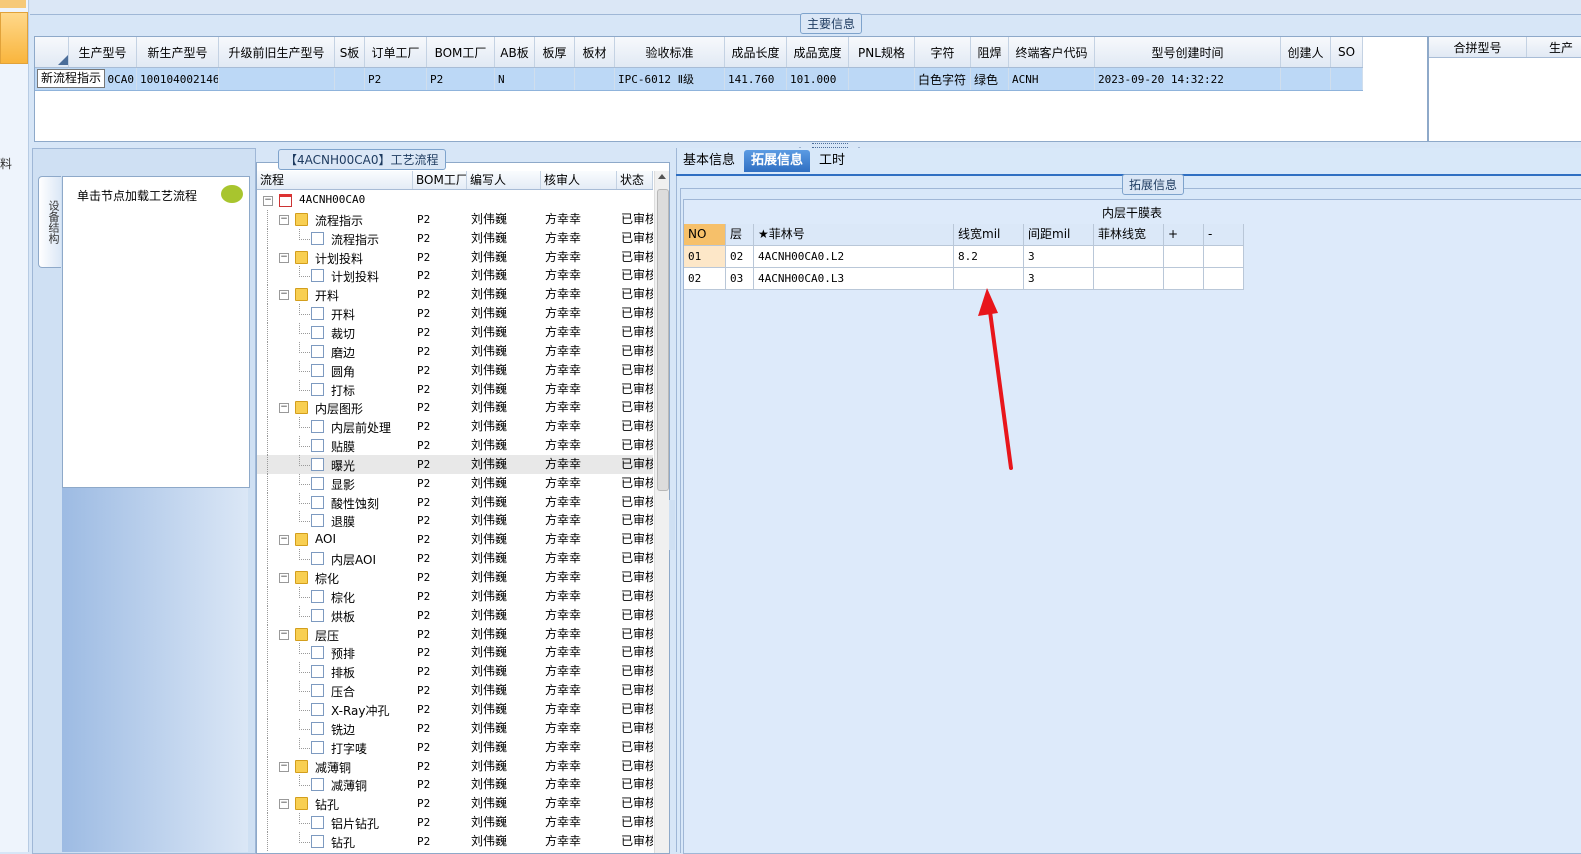 Image resolution: width=1581 pixels, height=854 pixels. What do you see at coordinates (455, 351) in the screenshot?
I see `tree-step-node: 磨边 P2 刘伟巍 方幸幸 已审核` at bounding box center [455, 351].